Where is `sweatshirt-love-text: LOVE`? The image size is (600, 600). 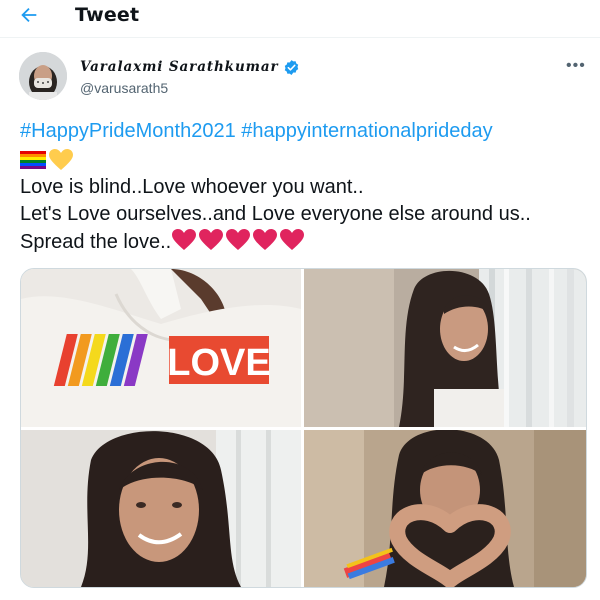
sweatshirt-love-text: LOVE is located at coordinates (218, 363).